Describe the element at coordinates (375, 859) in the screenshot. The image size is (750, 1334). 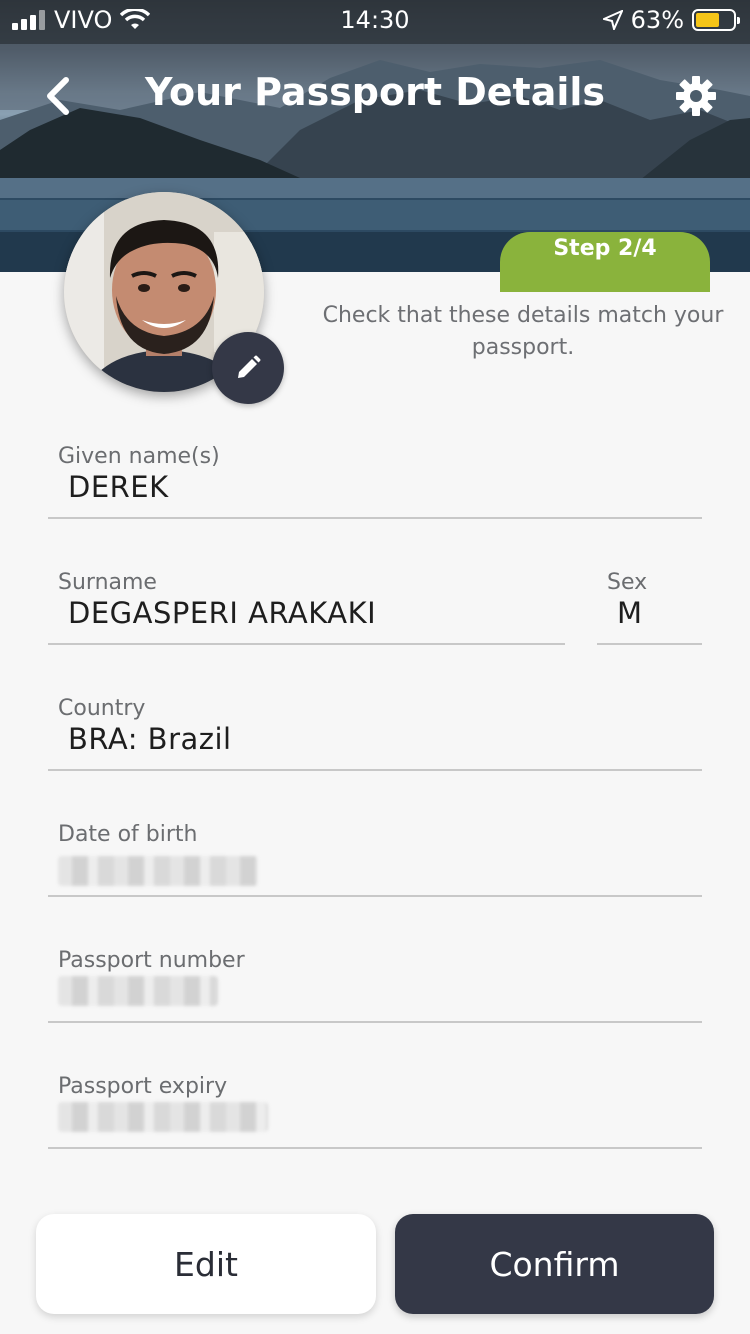
I see `date-of-birth-field: Date of birth` at that location.